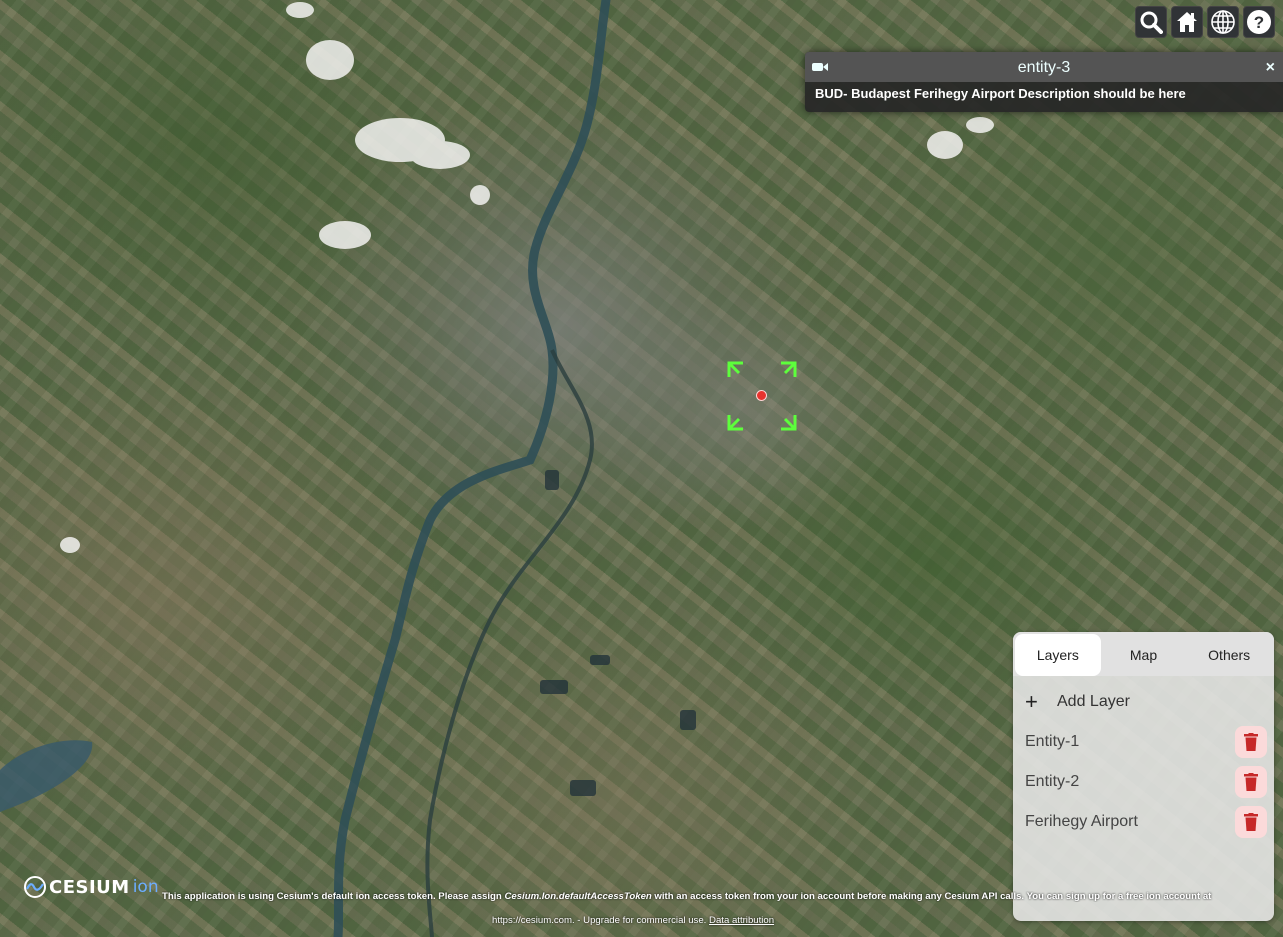  What do you see at coordinates (1143, 782) in the screenshot?
I see `layer-item: Entity-2` at bounding box center [1143, 782].